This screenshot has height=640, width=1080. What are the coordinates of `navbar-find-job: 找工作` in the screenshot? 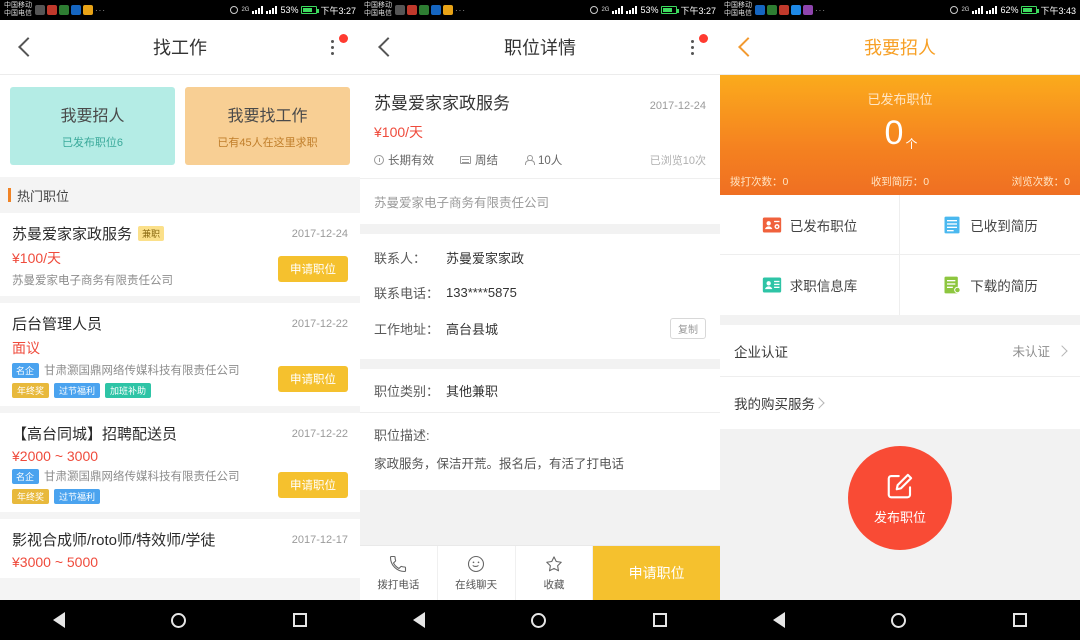 It's located at (180, 47).